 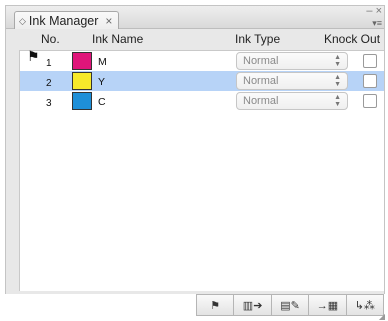 I want to click on table-row: ⚑ 1 M Normal ▲ ▼, so click(x=202, y=59).